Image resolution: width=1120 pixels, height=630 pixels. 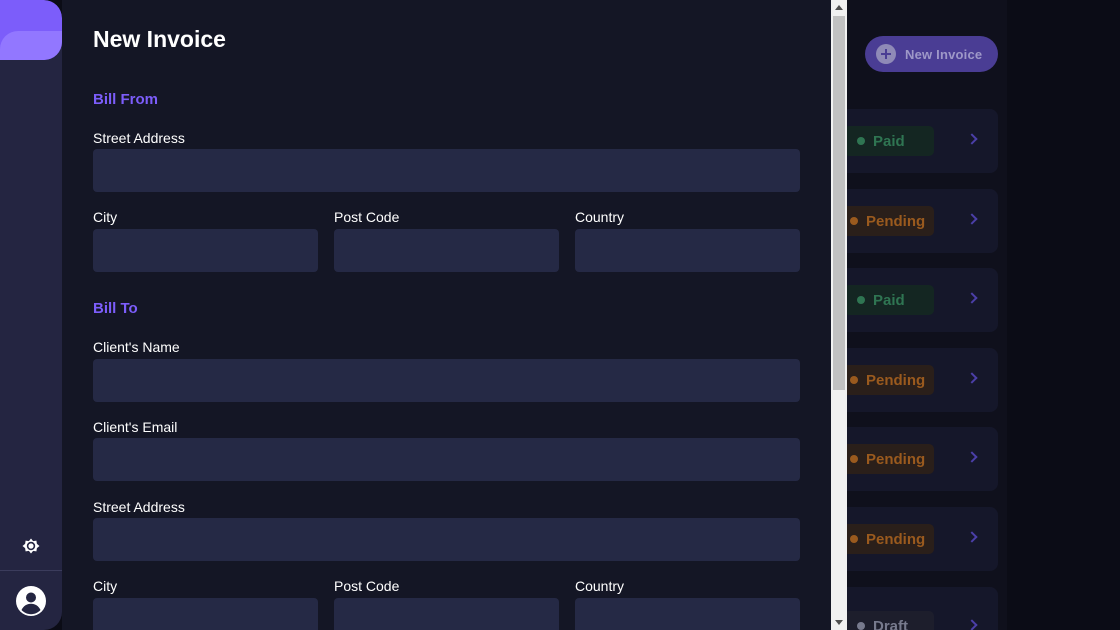 What do you see at coordinates (126, 99) in the screenshot?
I see `bill-from-heading: Bill From` at bounding box center [126, 99].